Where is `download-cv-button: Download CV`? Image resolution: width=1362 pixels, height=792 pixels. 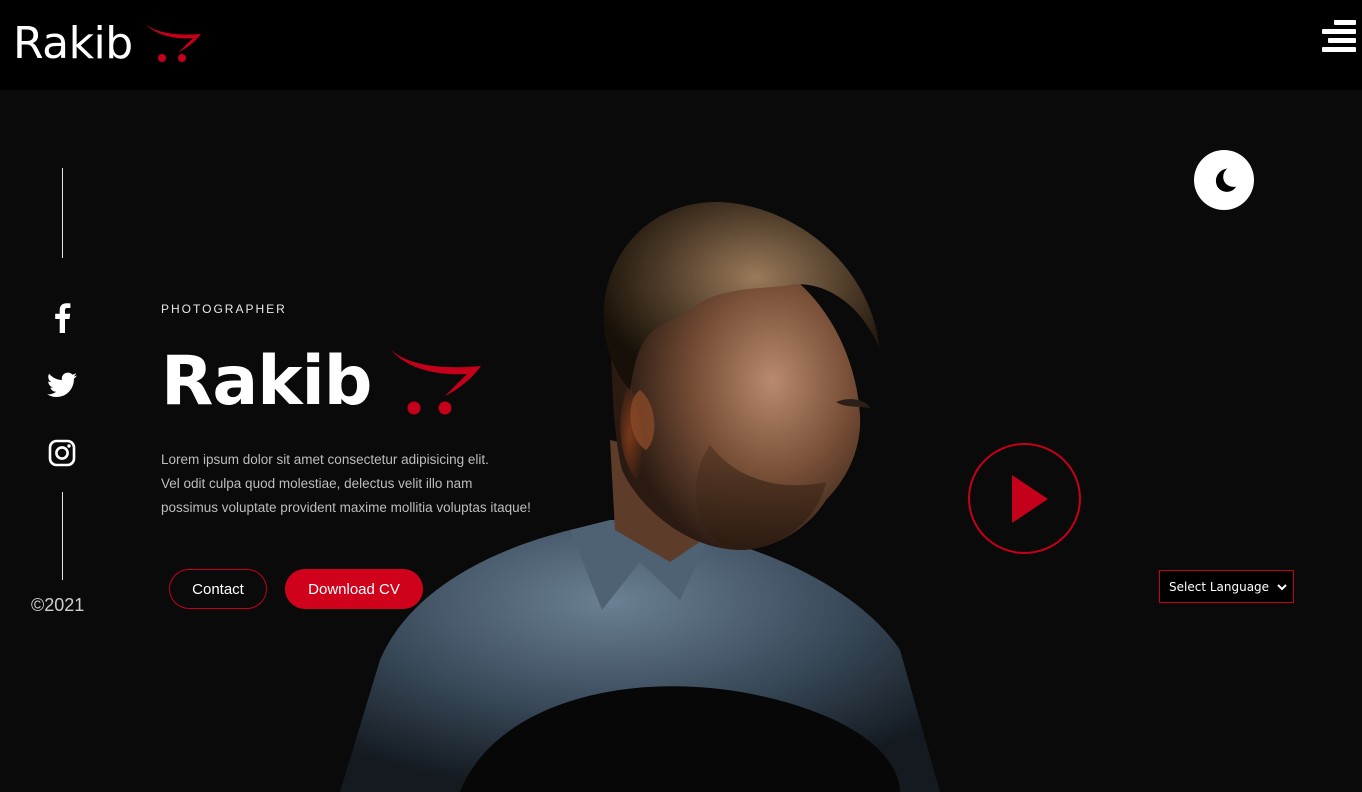
download-cv-button: Download CV is located at coordinates (354, 589).